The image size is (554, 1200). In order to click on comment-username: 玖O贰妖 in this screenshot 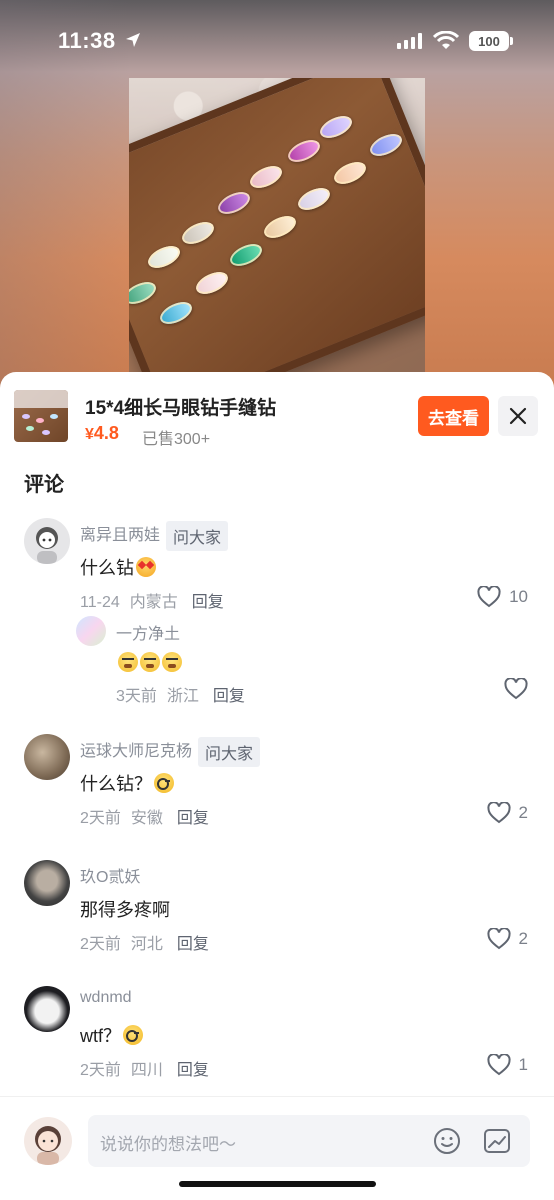, I will do `click(110, 875)`.